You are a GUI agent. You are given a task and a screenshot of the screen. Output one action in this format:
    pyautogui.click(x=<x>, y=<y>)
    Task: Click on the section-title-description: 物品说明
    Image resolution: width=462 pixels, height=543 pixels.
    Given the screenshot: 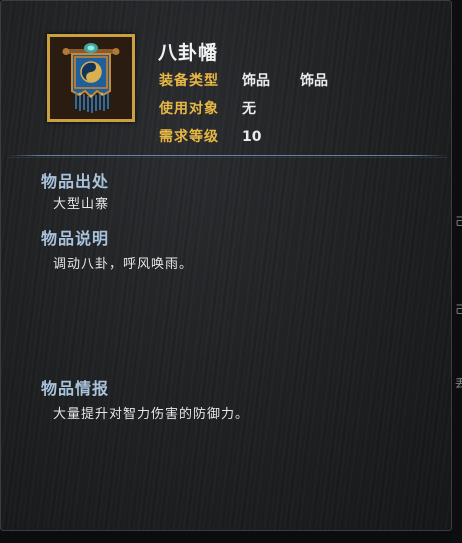 What is the action you would take?
    pyautogui.click(x=75, y=238)
    